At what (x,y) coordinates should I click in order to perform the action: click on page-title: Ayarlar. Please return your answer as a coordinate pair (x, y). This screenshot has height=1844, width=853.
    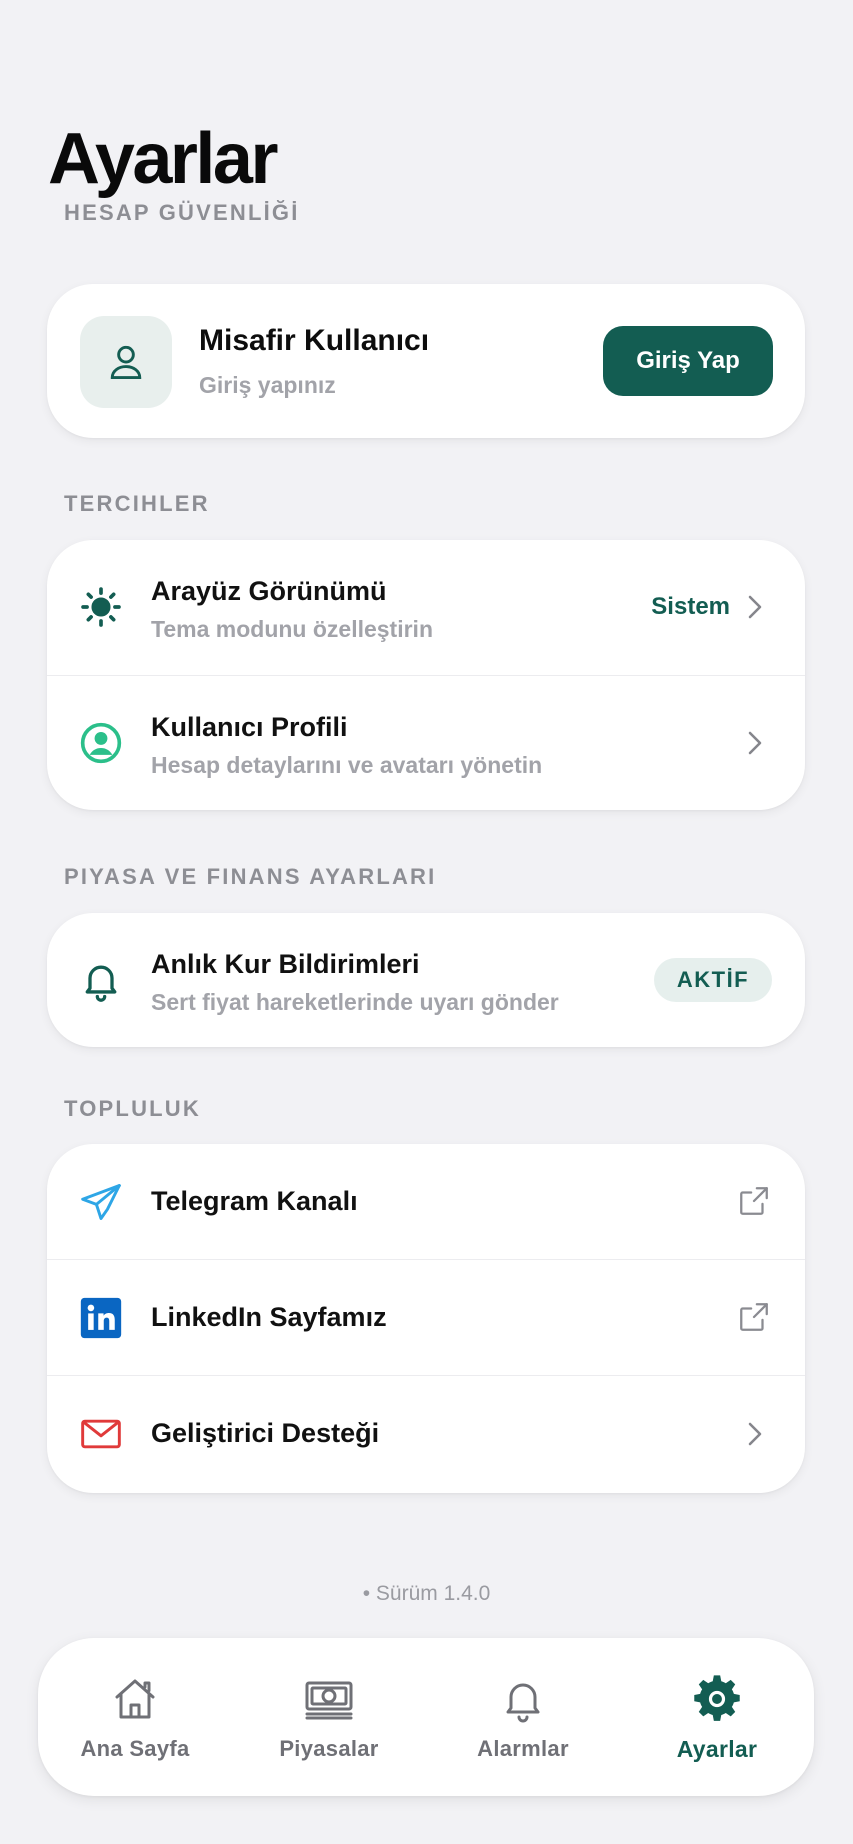
    Looking at the image, I should click on (163, 159).